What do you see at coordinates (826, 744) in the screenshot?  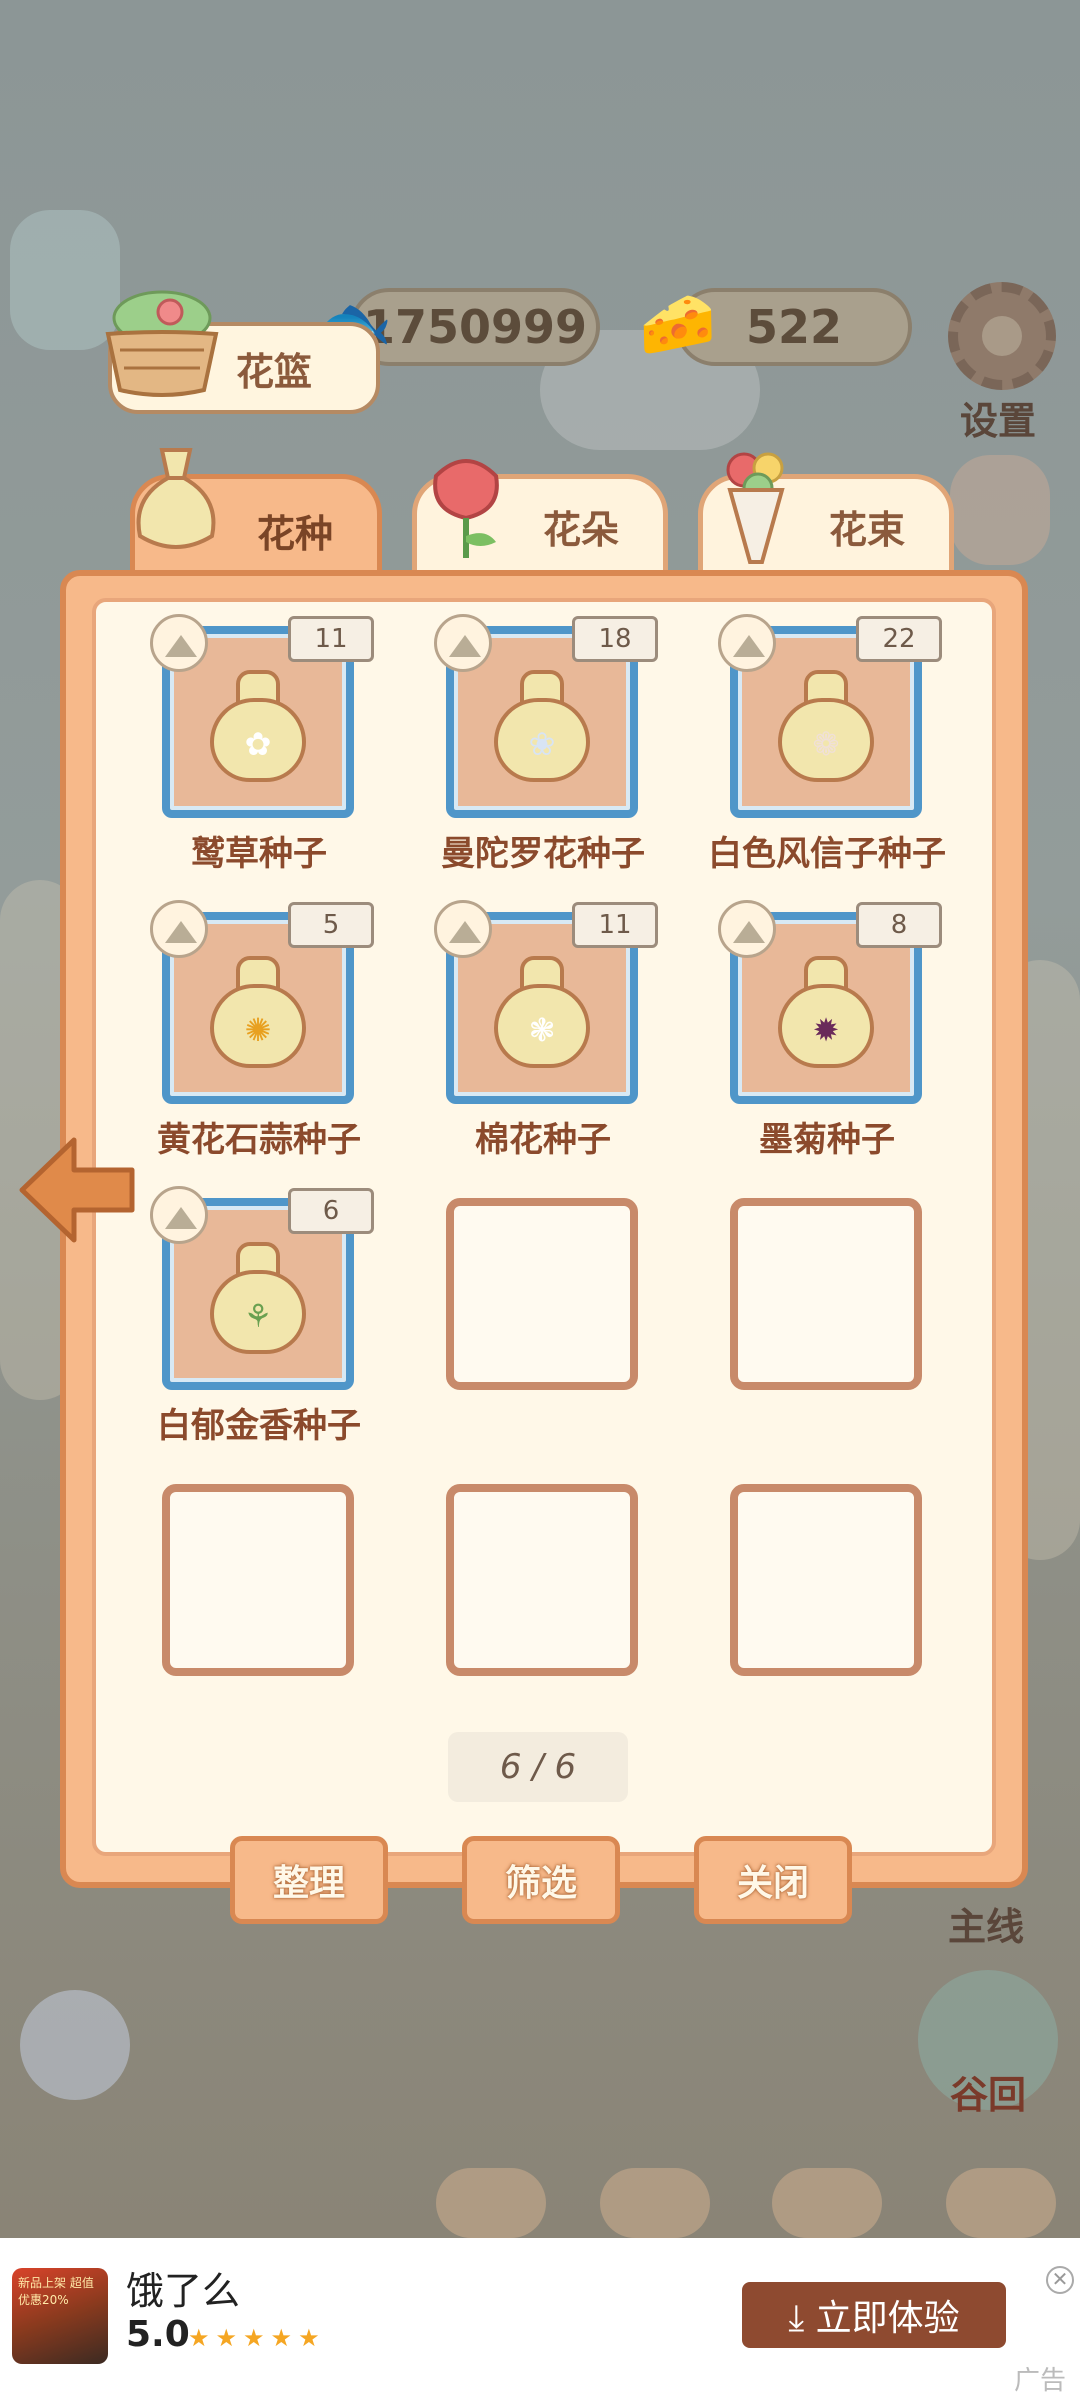 I see `flower-icon: ❁` at bounding box center [826, 744].